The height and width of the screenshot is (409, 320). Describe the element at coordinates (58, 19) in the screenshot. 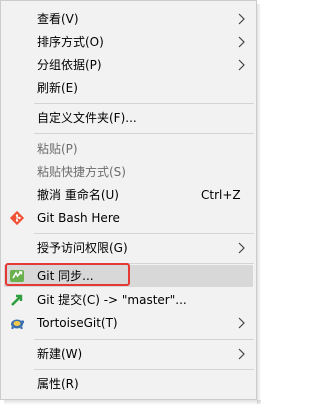

I see `menu-item-label: 查看(V)` at that location.